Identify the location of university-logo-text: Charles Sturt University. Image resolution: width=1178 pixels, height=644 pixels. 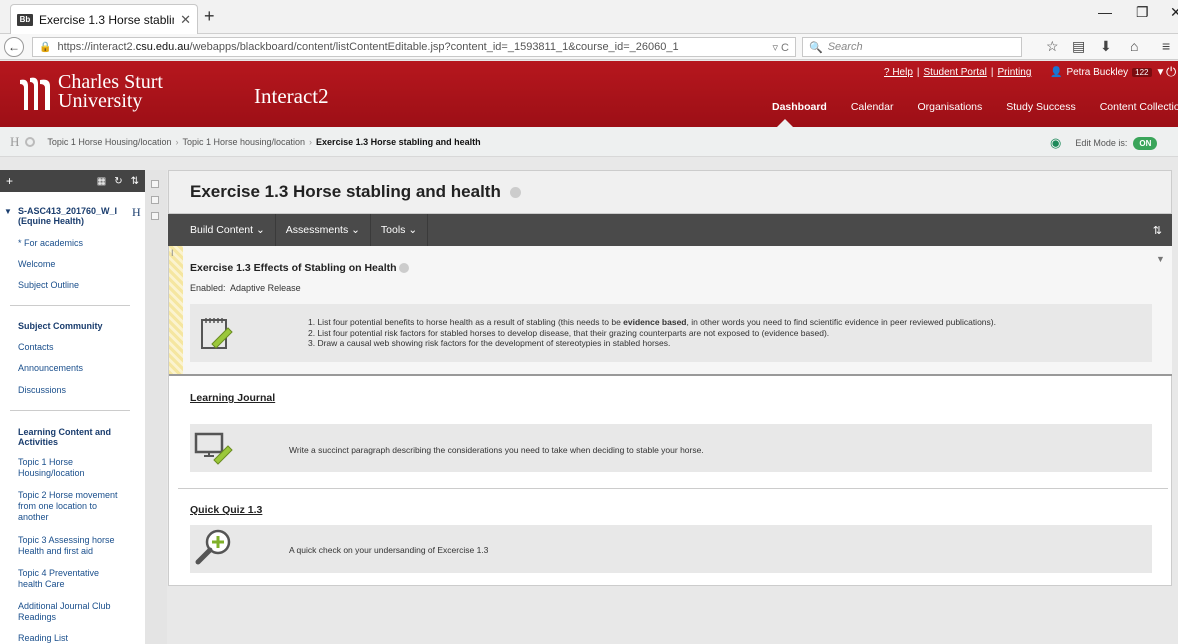
(110, 91).